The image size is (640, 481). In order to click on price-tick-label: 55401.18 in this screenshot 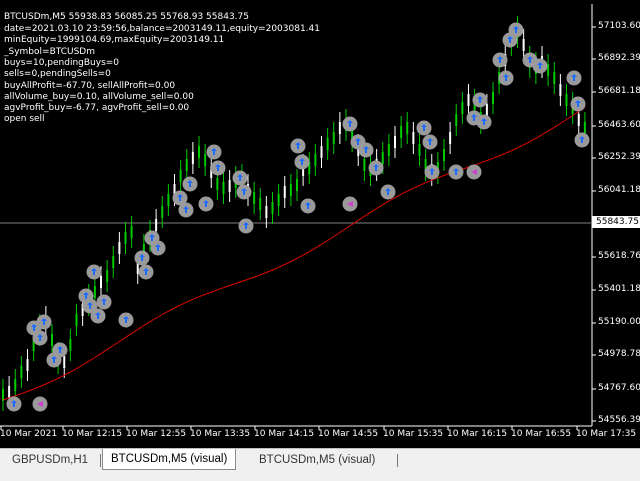, I will do `click(619, 289)`.